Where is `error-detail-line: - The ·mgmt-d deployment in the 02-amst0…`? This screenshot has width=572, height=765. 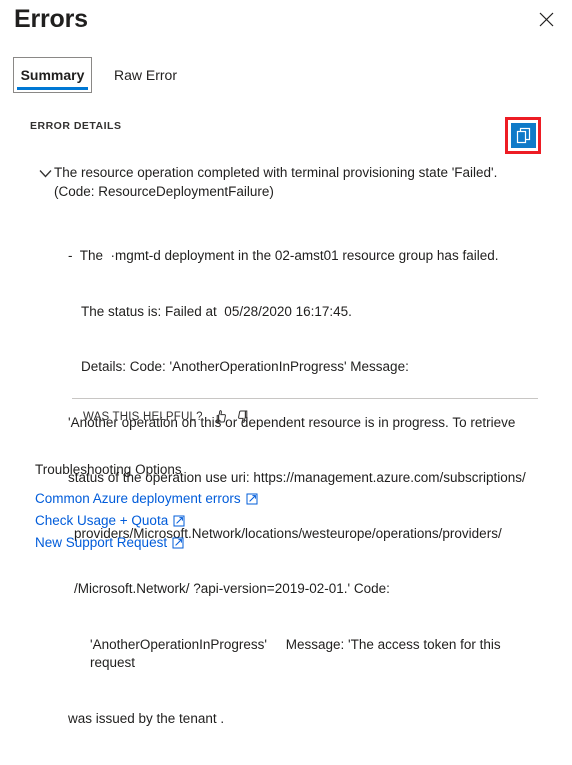
error-detail-line: - The ·mgmt-d deployment in the 02-amst0… is located at coordinates (283, 255).